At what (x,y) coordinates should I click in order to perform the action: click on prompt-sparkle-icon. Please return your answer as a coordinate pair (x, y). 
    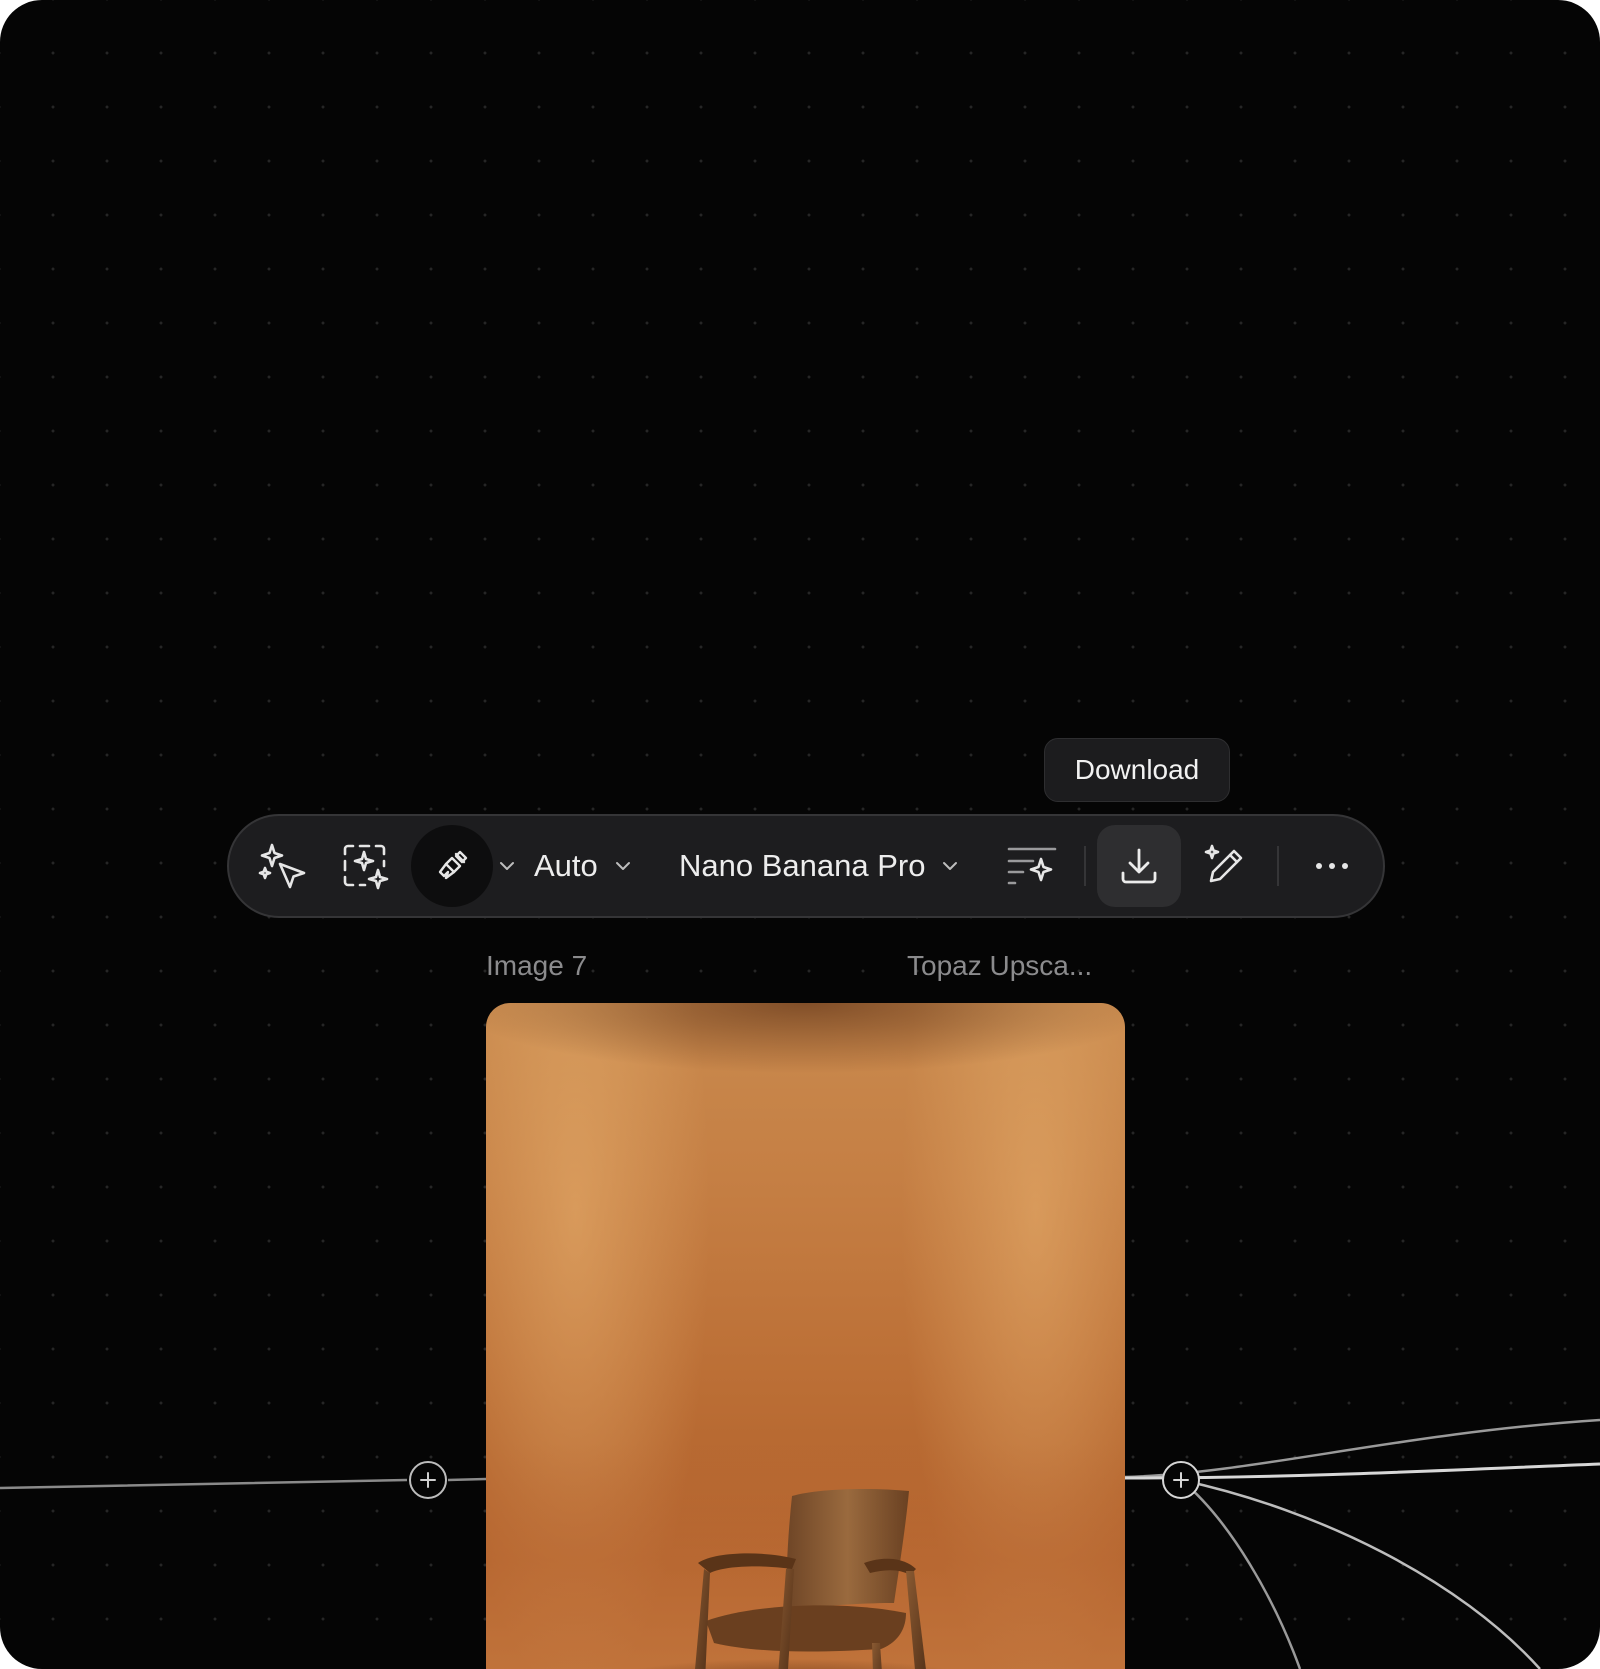
    Looking at the image, I should click on (1032, 866).